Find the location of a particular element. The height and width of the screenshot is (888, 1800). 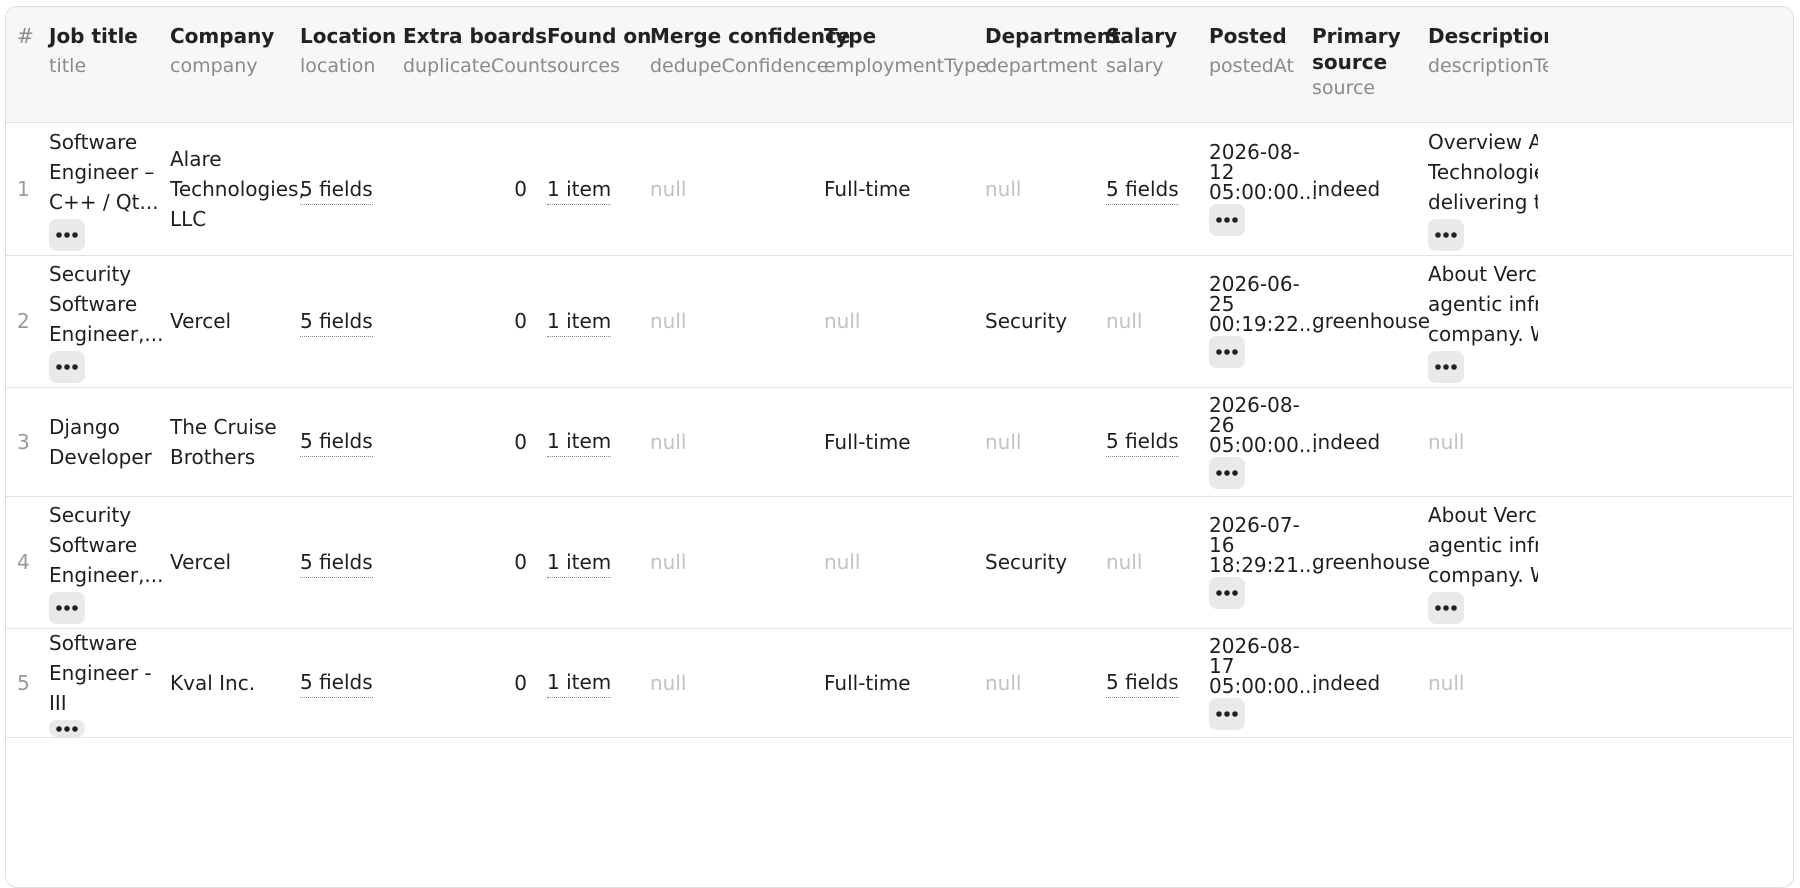

column-header-sources: Found on sources is located at coordinates (599, 51).